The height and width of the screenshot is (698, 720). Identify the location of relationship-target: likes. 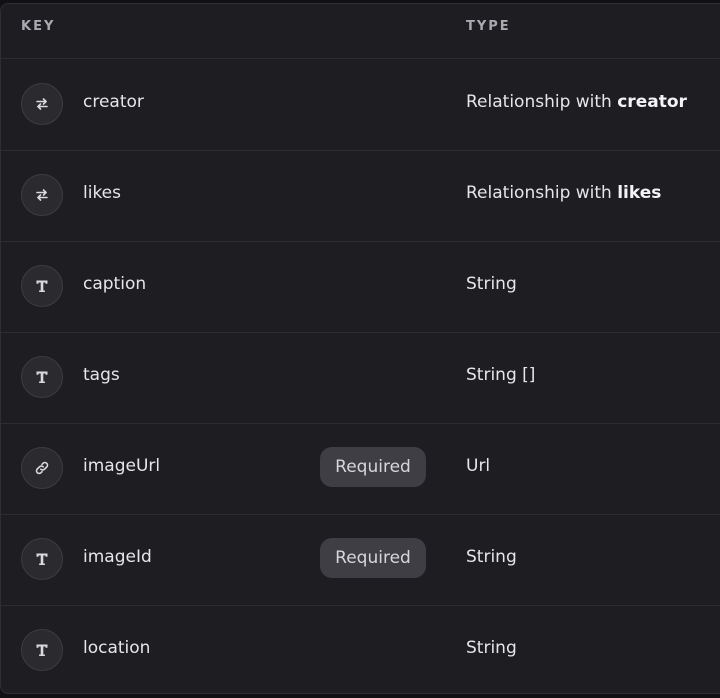
(639, 193).